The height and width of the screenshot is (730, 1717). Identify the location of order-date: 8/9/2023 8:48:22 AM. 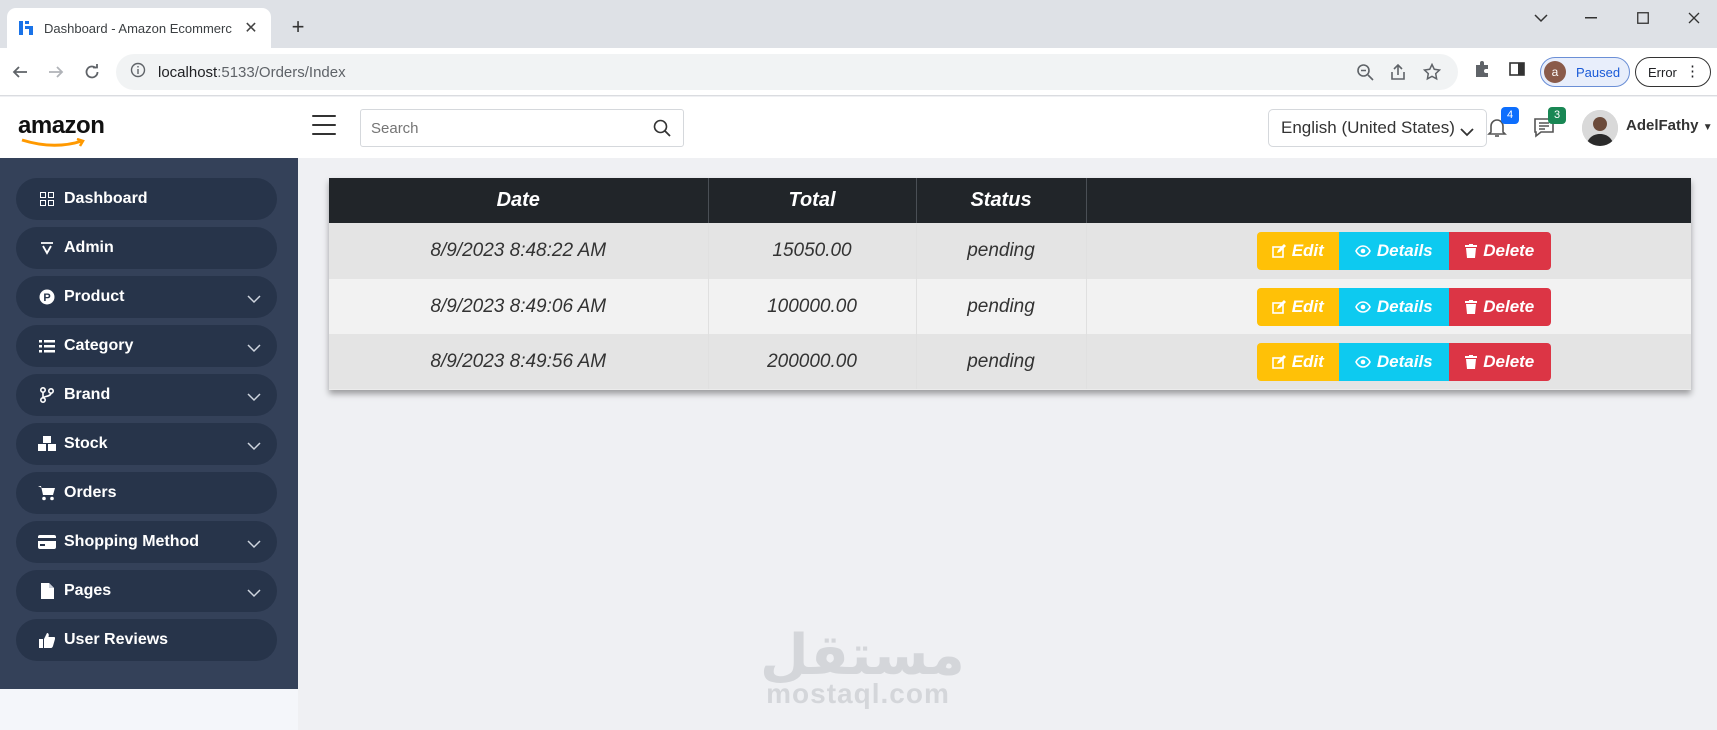
(519, 251).